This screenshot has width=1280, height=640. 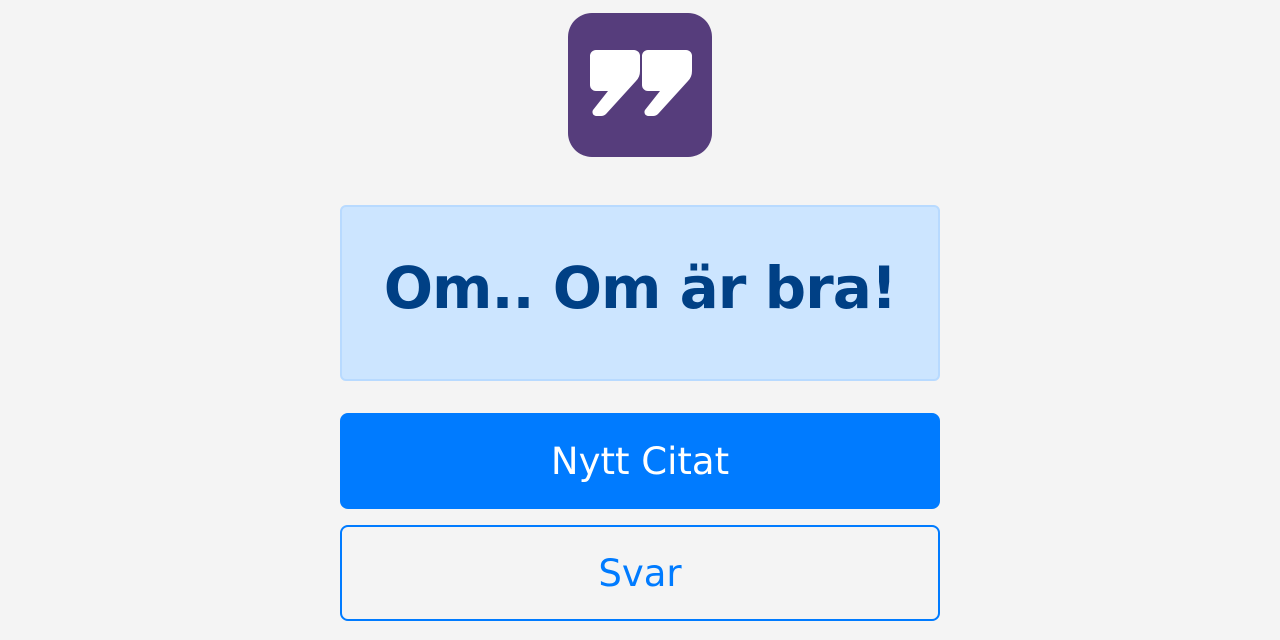 I want to click on quote-text: Om.. Om är bra!, so click(x=640, y=288).